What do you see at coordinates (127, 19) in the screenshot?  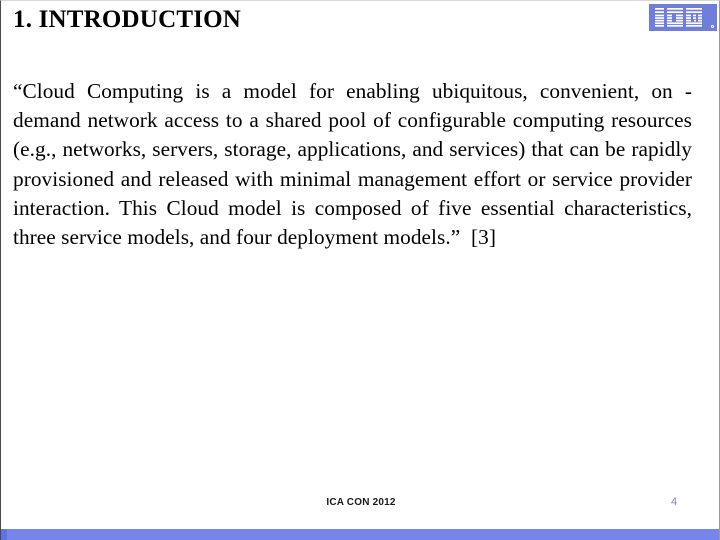 I see `page-title: 1. INTRODUCTION` at bounding box center [127, 19].